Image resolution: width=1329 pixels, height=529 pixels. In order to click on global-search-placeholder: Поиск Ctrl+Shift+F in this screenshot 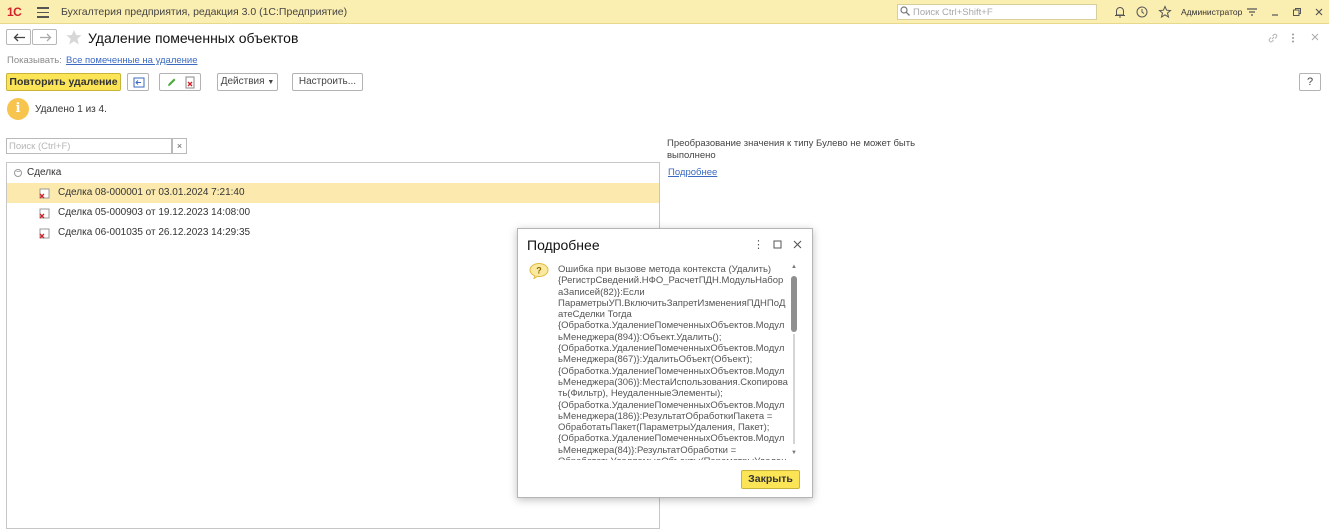, I will do `click(953, 12)`.